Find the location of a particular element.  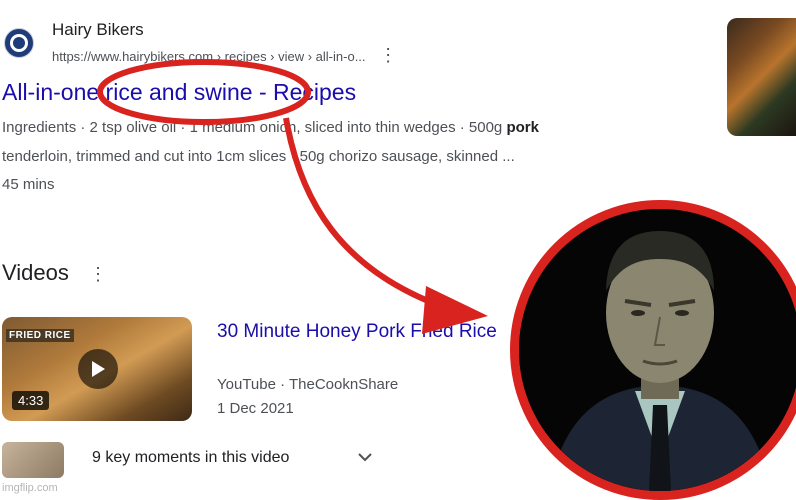

chevron-down-icon is located at coordinates (365, 459).